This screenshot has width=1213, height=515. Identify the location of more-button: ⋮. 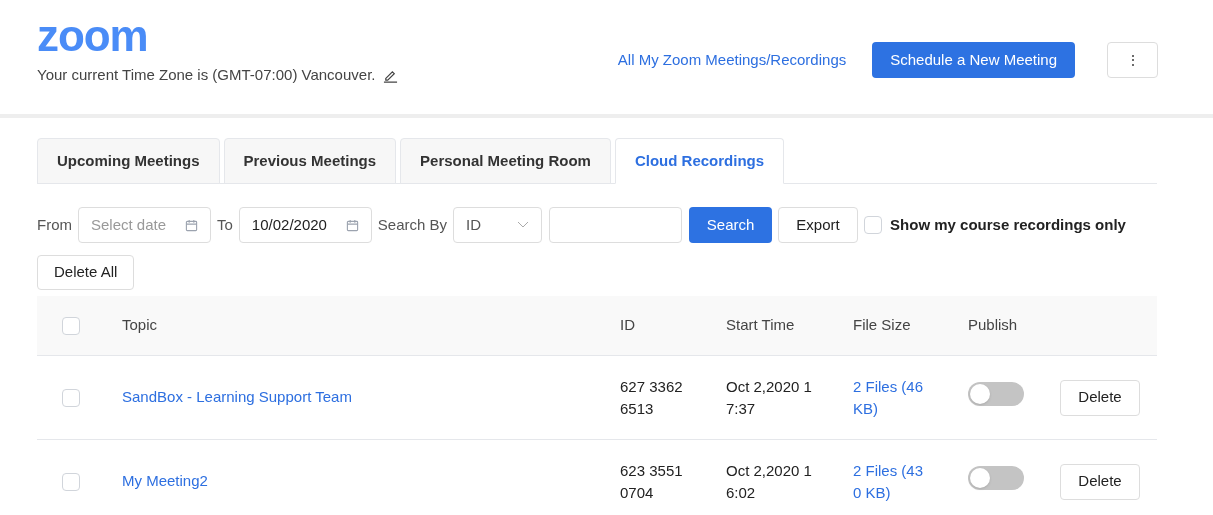
(1132, 60).